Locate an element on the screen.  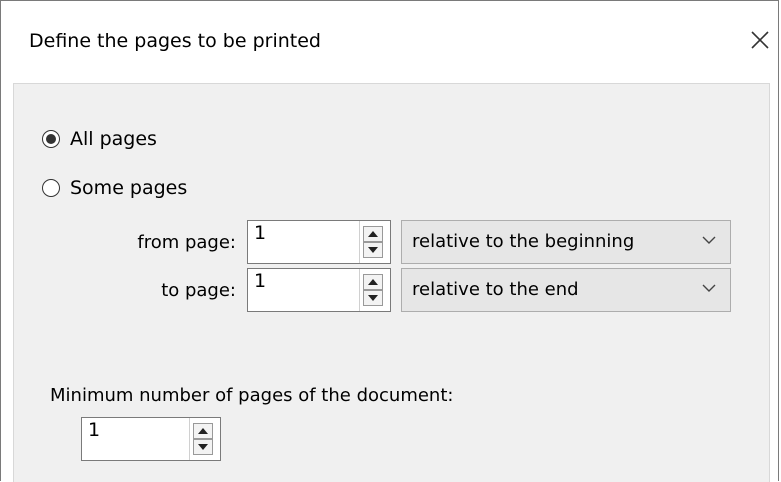
to-page-down-button is located at coordinates (373, 298).